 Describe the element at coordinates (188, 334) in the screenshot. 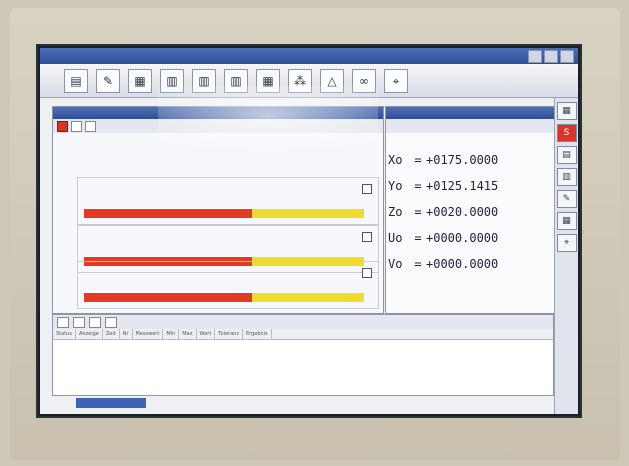

I see `column-header: Max` at that location.